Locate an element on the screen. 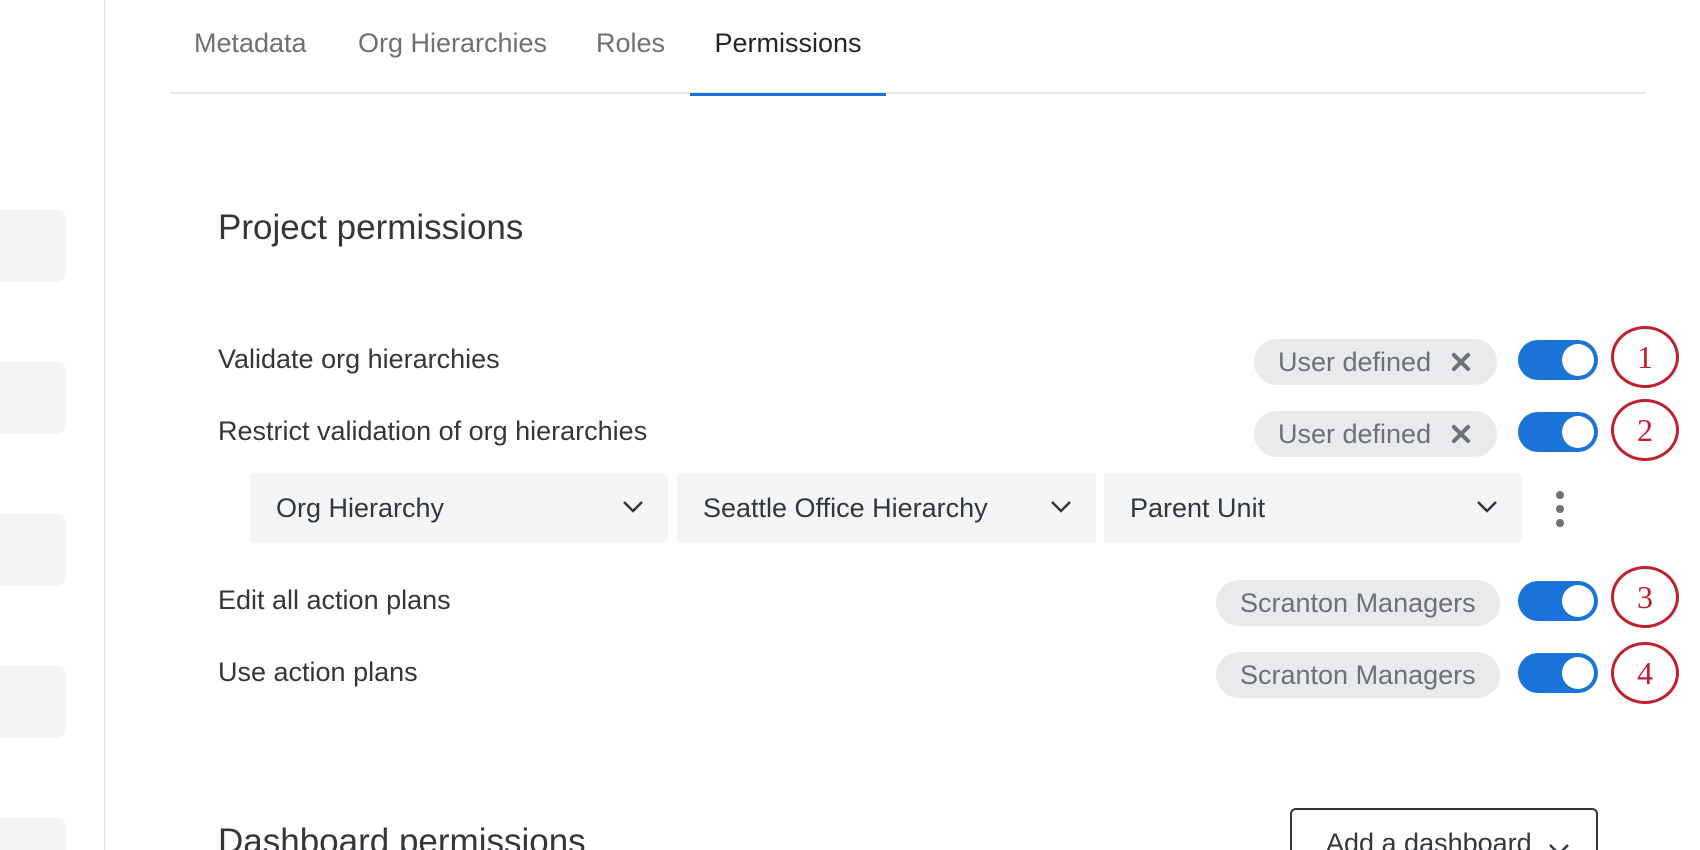  add-dashboard-label: Add a dashboard is located at coordinates (1429, 839).